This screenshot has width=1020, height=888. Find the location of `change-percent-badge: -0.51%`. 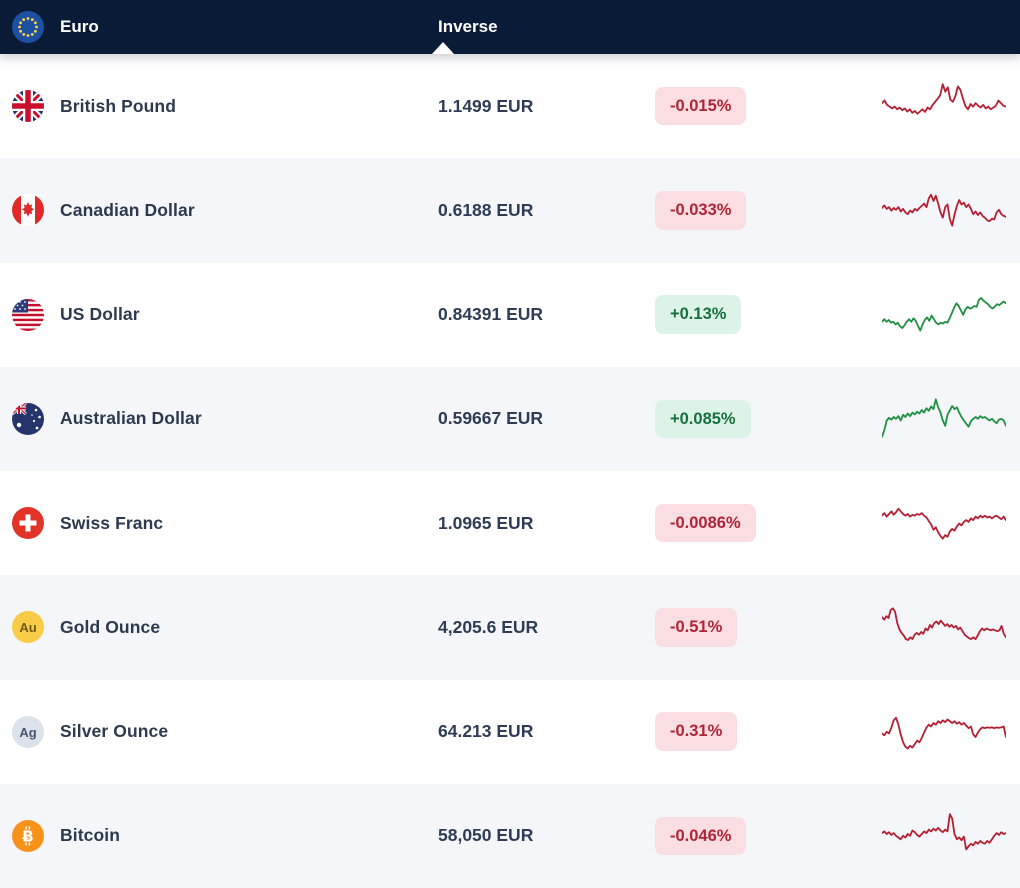

change-percent-badge: -0.51% is located at coordinates (696, 627).